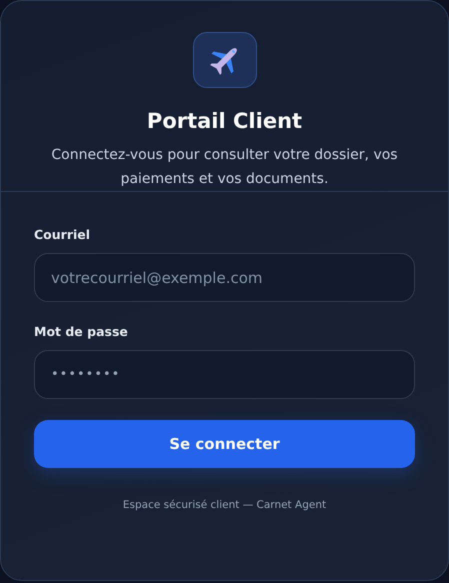 This screenshot has height=583, width=449. Describe the element at coordinates (224, 121) in the screenshot. I see `page-title: Portail Client` at that location.